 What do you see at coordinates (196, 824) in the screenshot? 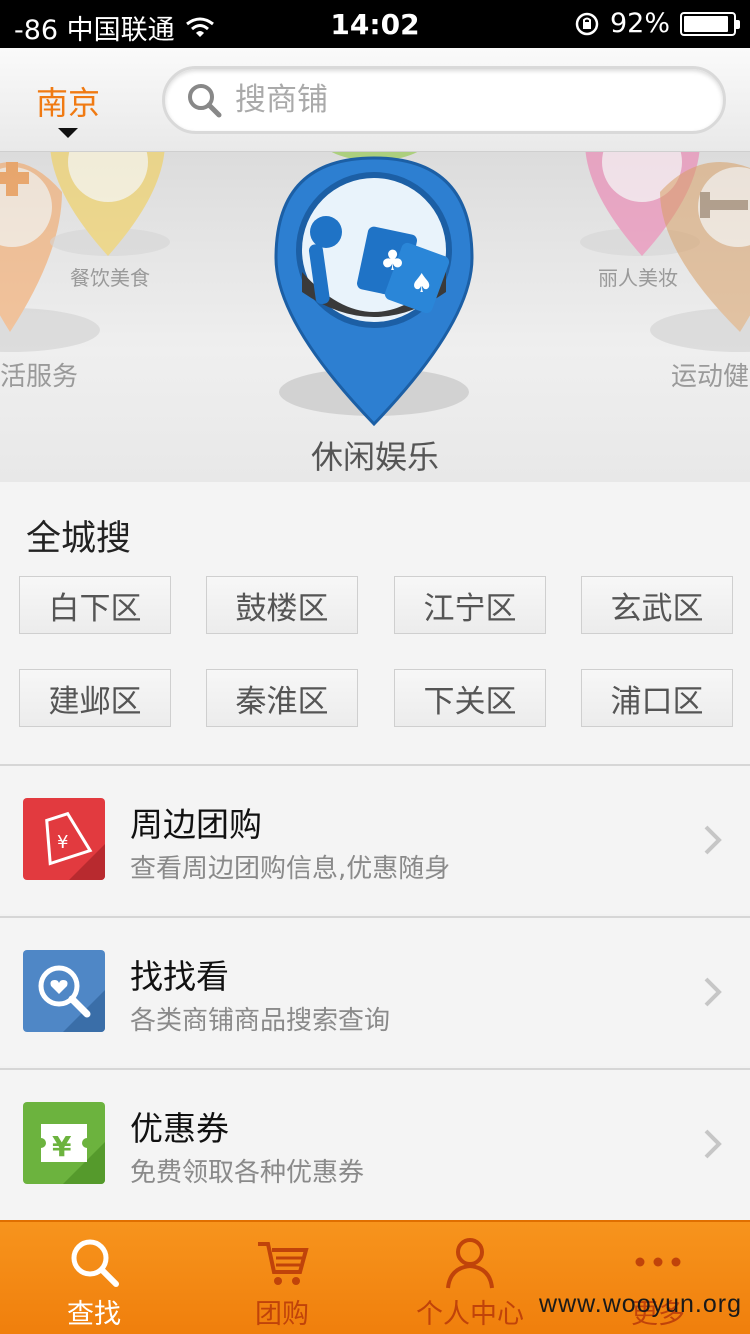
I see `list-title: 周边团购` at bounding box center [196, 824].